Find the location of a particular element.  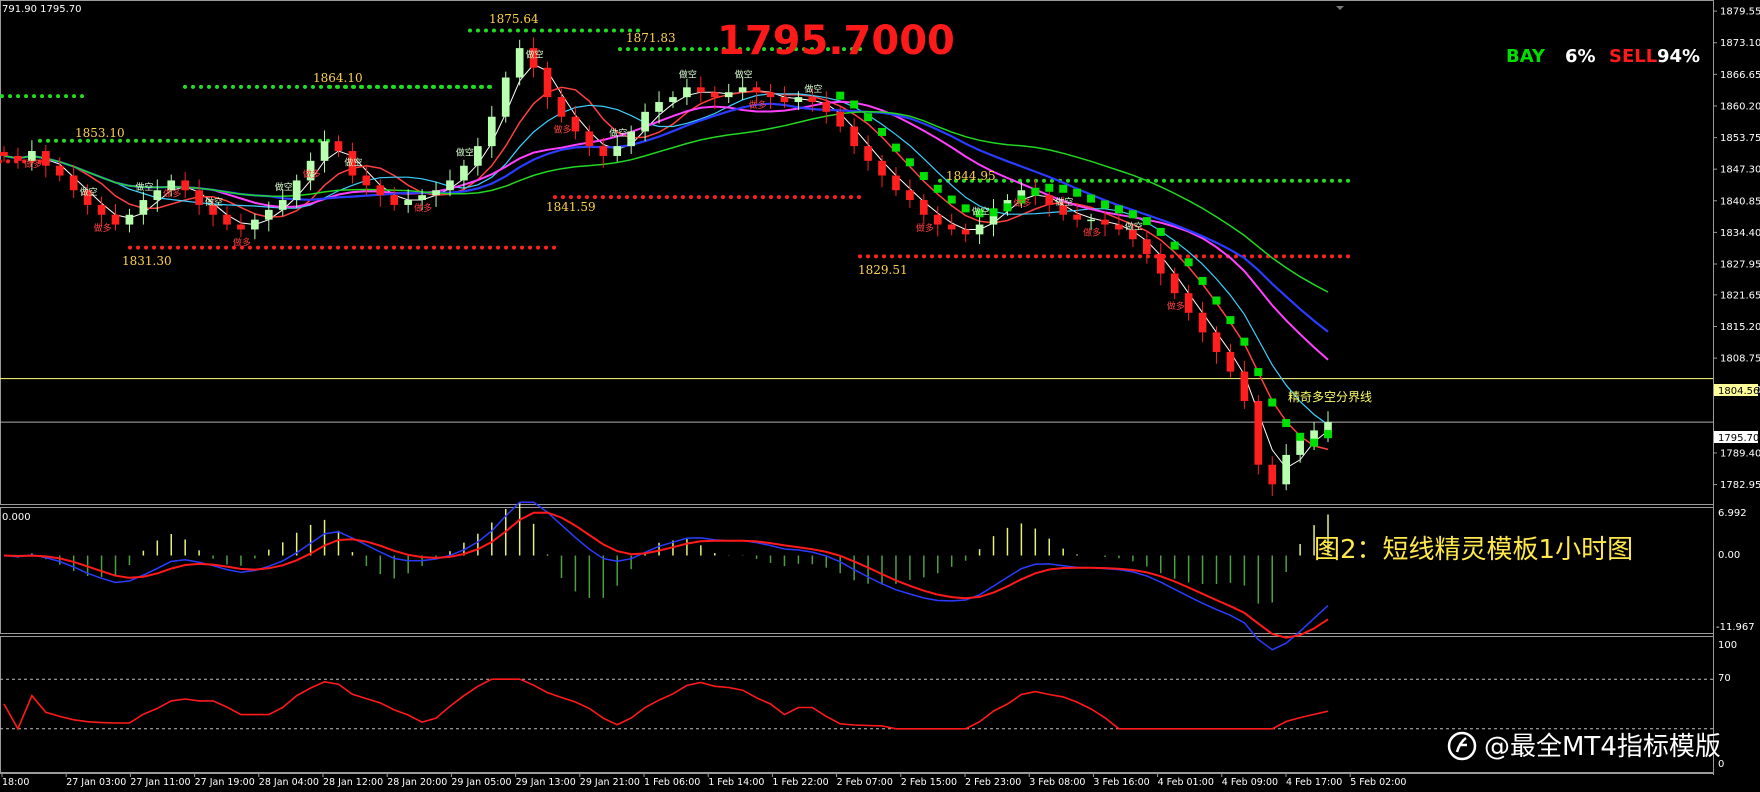

price-label-1831: 1831.30 is located at coordinates (147, 261).